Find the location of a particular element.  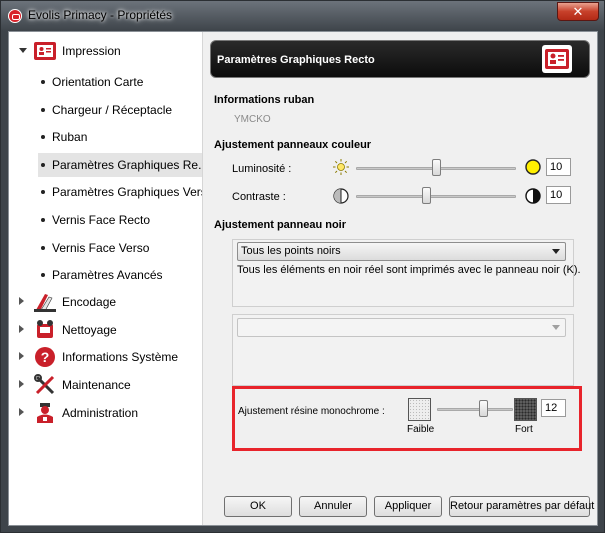

tree-item-label: Ruban is located at coordinates (70, 137).